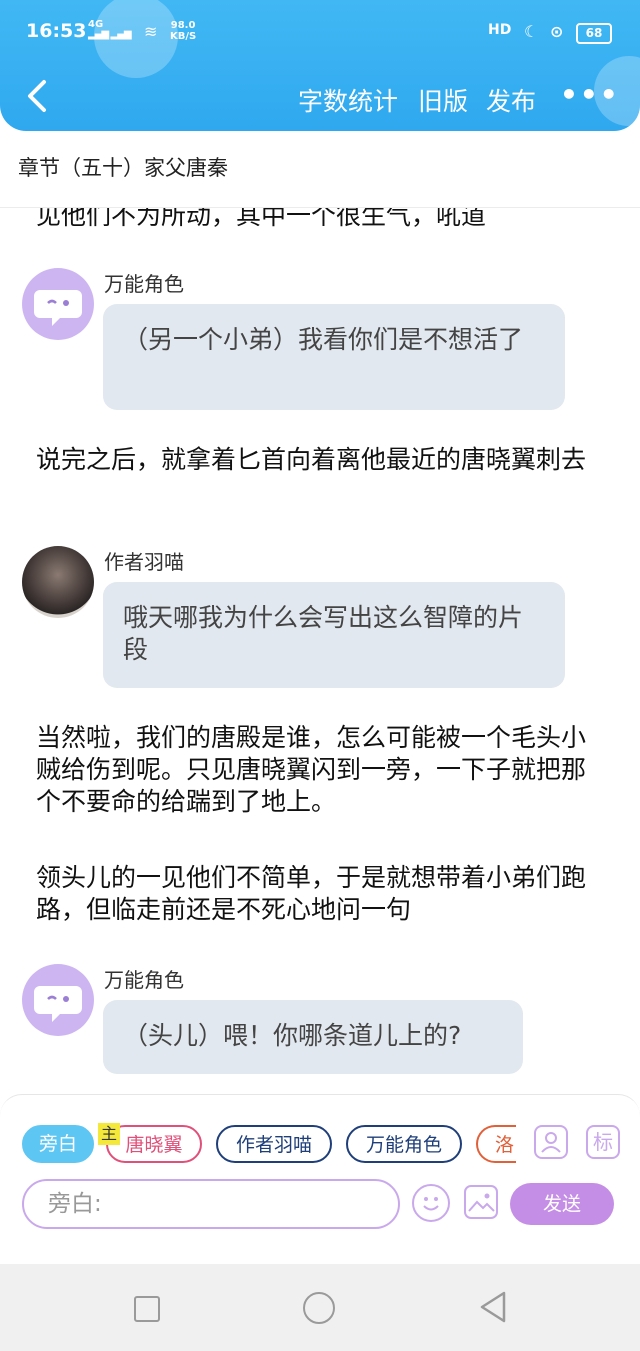 This screenshot has width=640, height=1351. Describe the element at coordinates (511, 100) in the screenshot. I see `publish-button: 发布` at that location.